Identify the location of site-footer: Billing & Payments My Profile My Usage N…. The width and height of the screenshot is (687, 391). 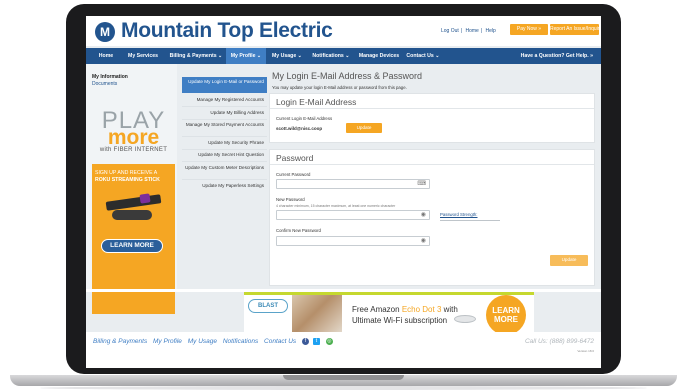
(343, 350).